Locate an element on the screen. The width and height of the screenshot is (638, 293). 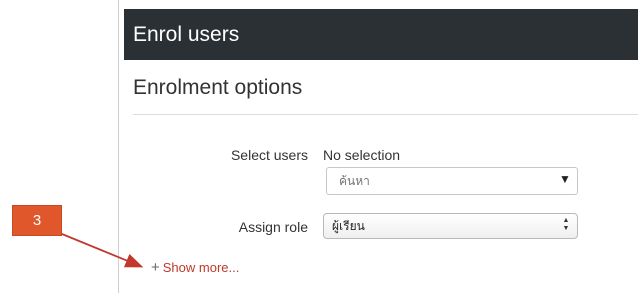
selected-users-value: No selection is located at coordinates (362, 155).